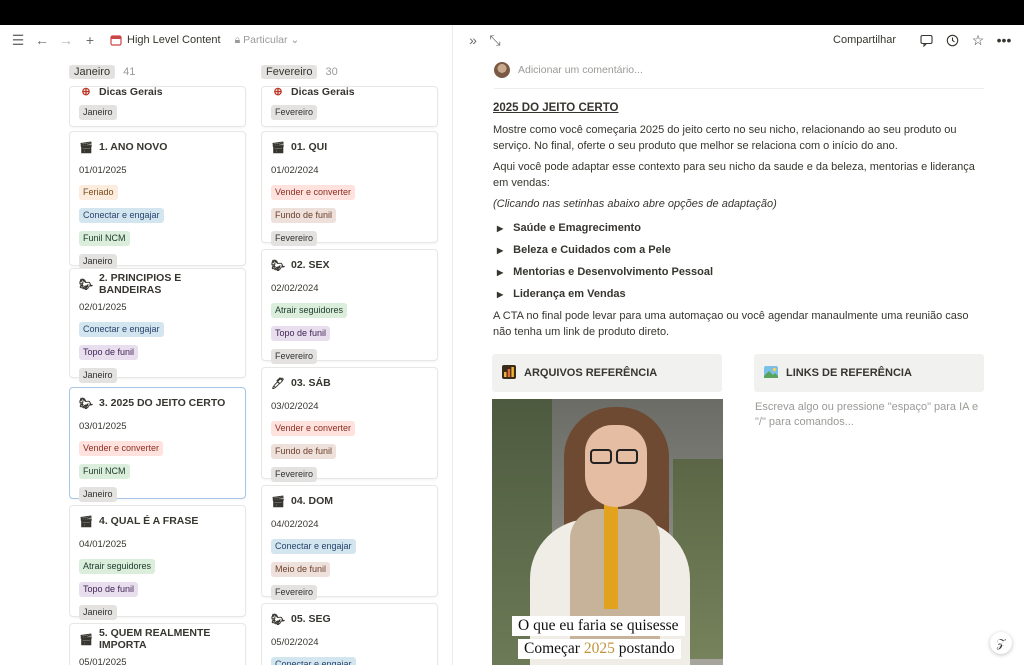 The height and width of the screenshot is (665, 1024). Describe the element at coordinates (103, 426) in the screenshot. I see `card-date: 03/01/2025` at that location.